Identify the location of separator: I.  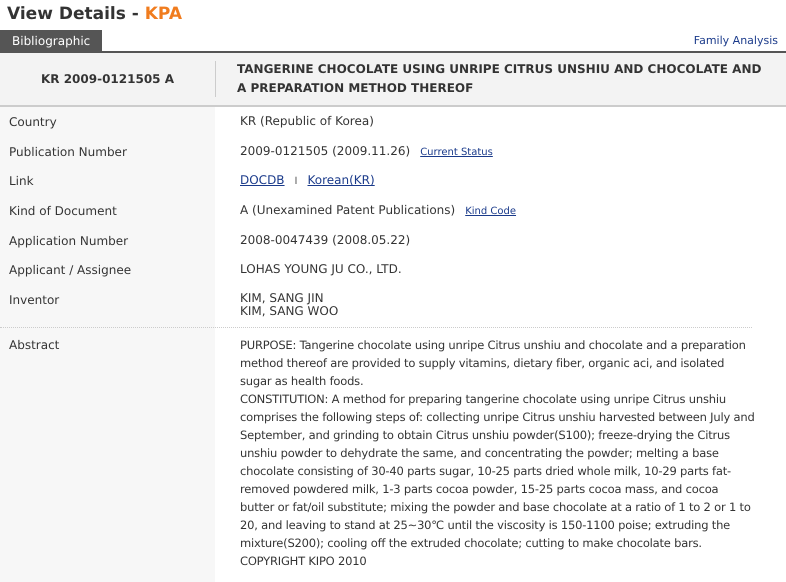
(296, 182).